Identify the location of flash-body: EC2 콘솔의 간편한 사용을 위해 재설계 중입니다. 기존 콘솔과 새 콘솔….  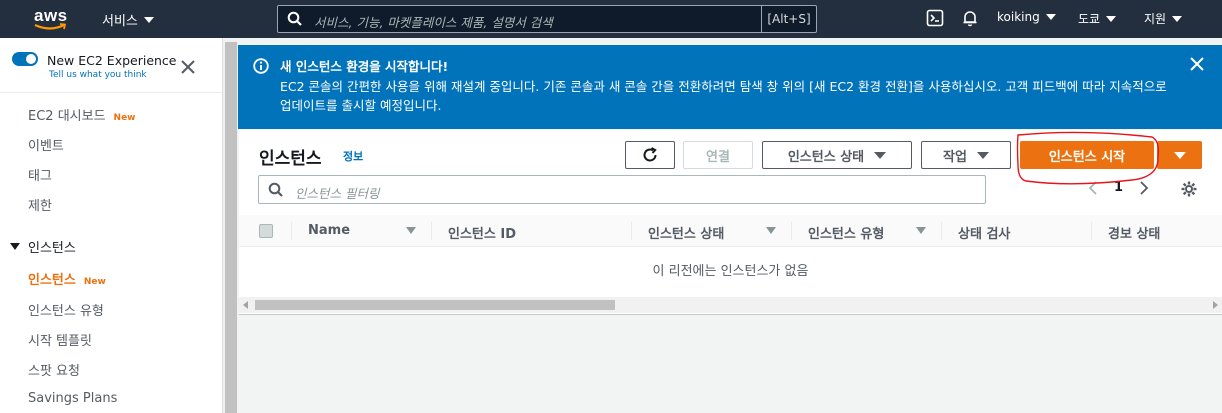
(723, 96).